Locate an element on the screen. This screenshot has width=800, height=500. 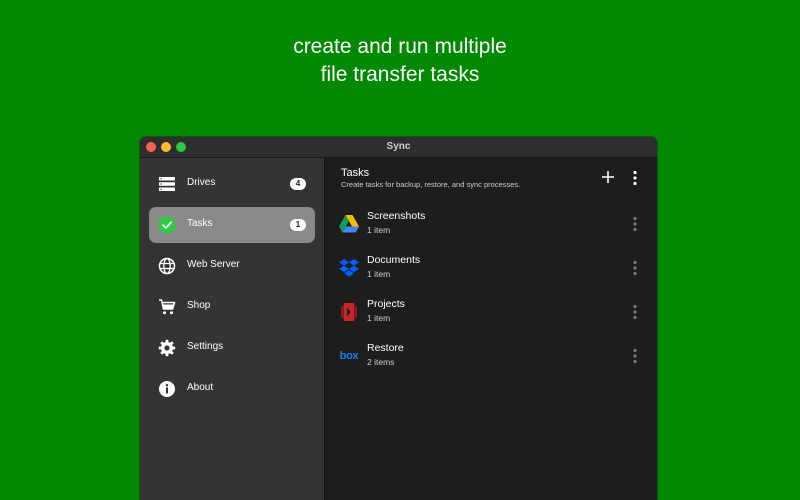
task-row-screenshots: Screenshots 1 item is located at coordinates (491, 227).